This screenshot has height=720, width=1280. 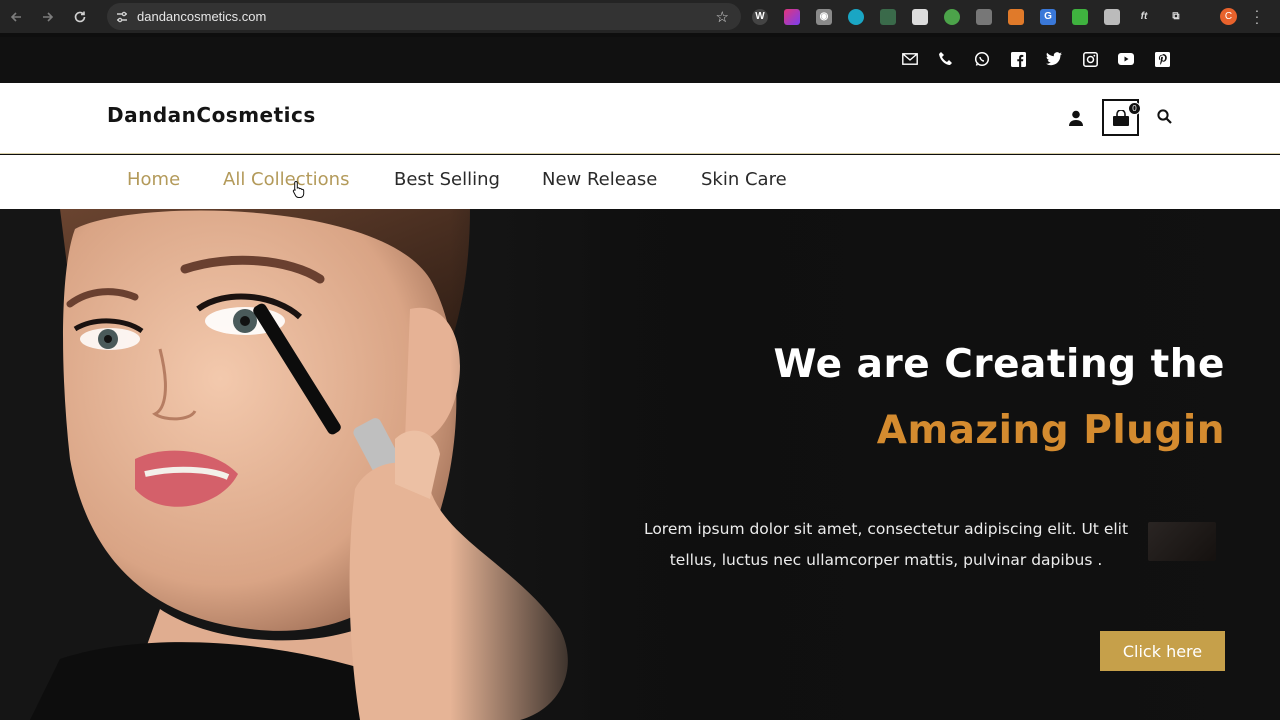 I want to click on nav-item-best-selling: Best Selling, so click(x=447, y=179).